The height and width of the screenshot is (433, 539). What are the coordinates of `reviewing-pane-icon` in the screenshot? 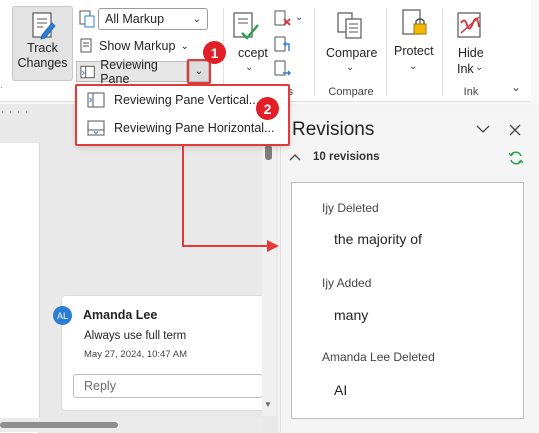 It's located at (87, 71).